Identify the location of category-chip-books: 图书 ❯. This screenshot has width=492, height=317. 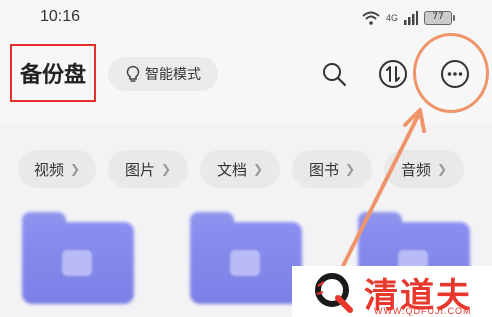
(332, 169).